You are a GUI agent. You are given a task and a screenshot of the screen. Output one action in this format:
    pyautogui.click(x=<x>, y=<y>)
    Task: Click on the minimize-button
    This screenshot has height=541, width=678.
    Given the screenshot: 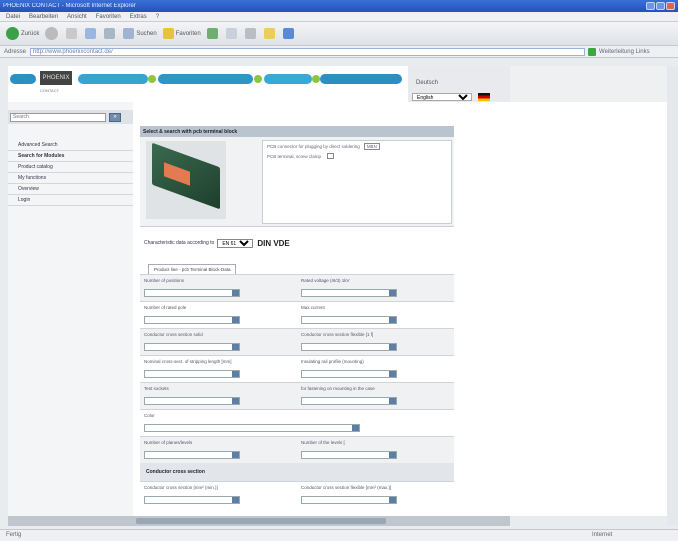 What is the action you would take?
    pyautogui.click(x=650, y=6)
    